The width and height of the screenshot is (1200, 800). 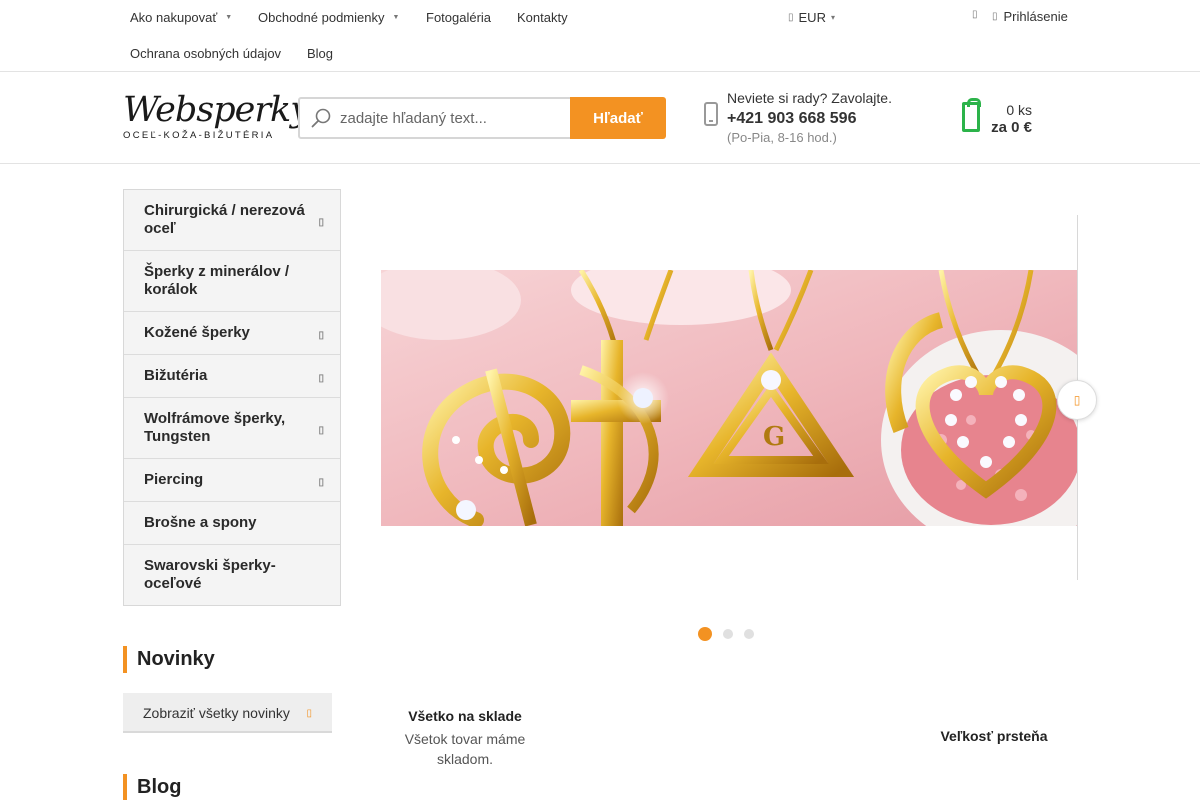 What do you see at coordinates (224, 219) in the screenshot?
I see `category-label: Chirurgická / nerezová oceľ` at bounding box center [224, 219].